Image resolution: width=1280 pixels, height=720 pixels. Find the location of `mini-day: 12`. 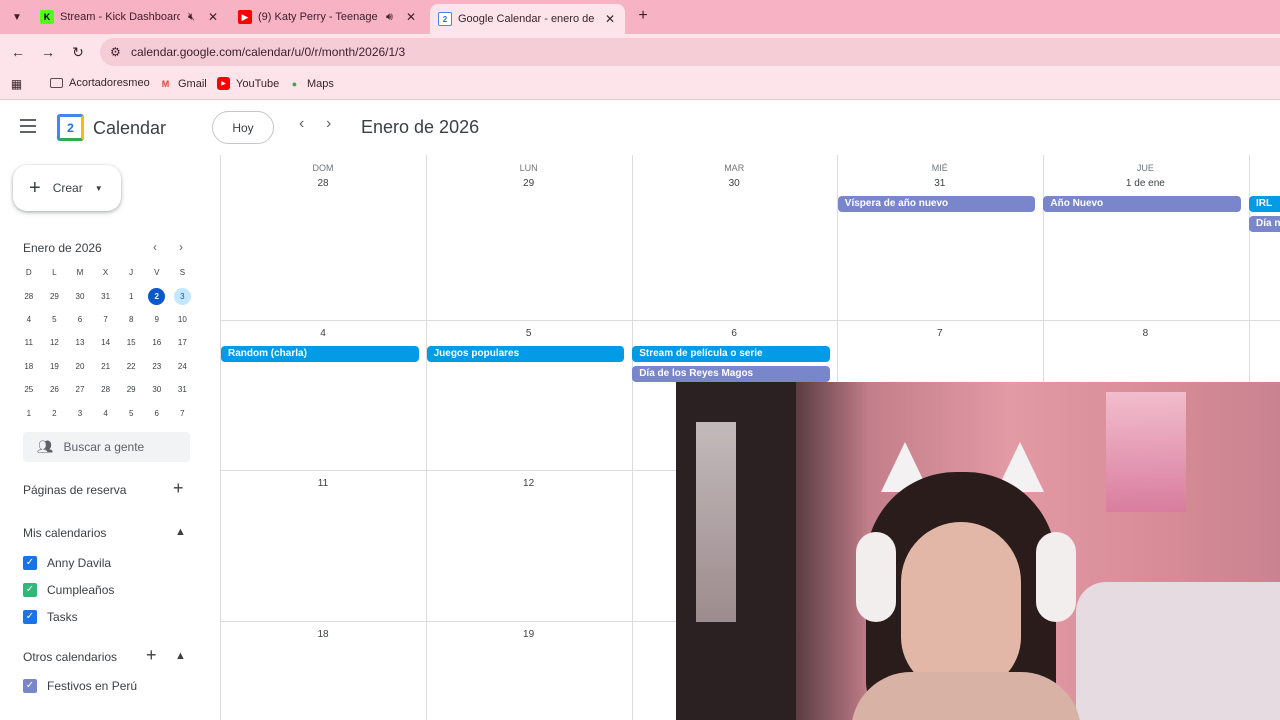

mini-day: 12 is located at coordinates (55, 342).